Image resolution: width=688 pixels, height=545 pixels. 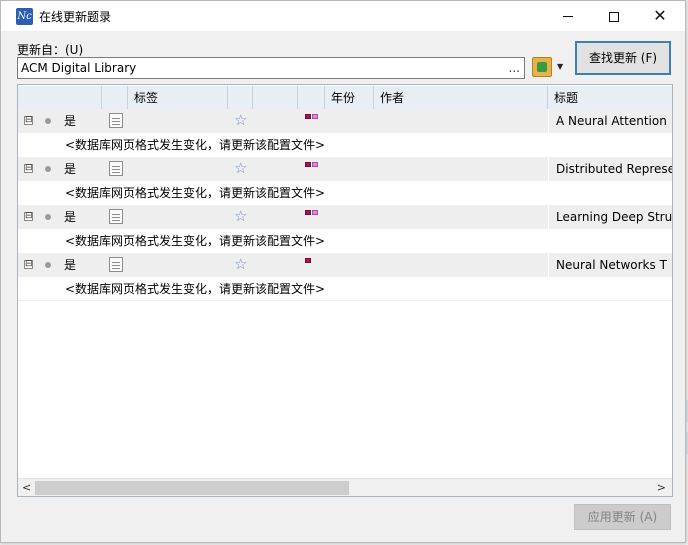 What do you see at coordinates (75, 17) in the screenshot?
I see `window-title: 在线更新题录` at bounding box center [75, 17].